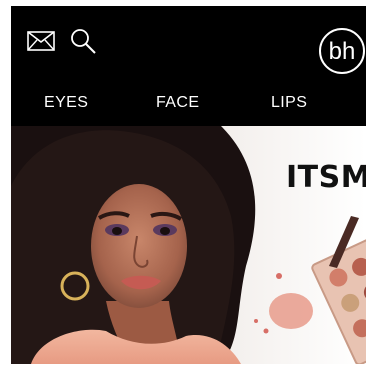 This screenshot has width=366, height=370. I want to click on brand-logo: bh, so click(341, 51).